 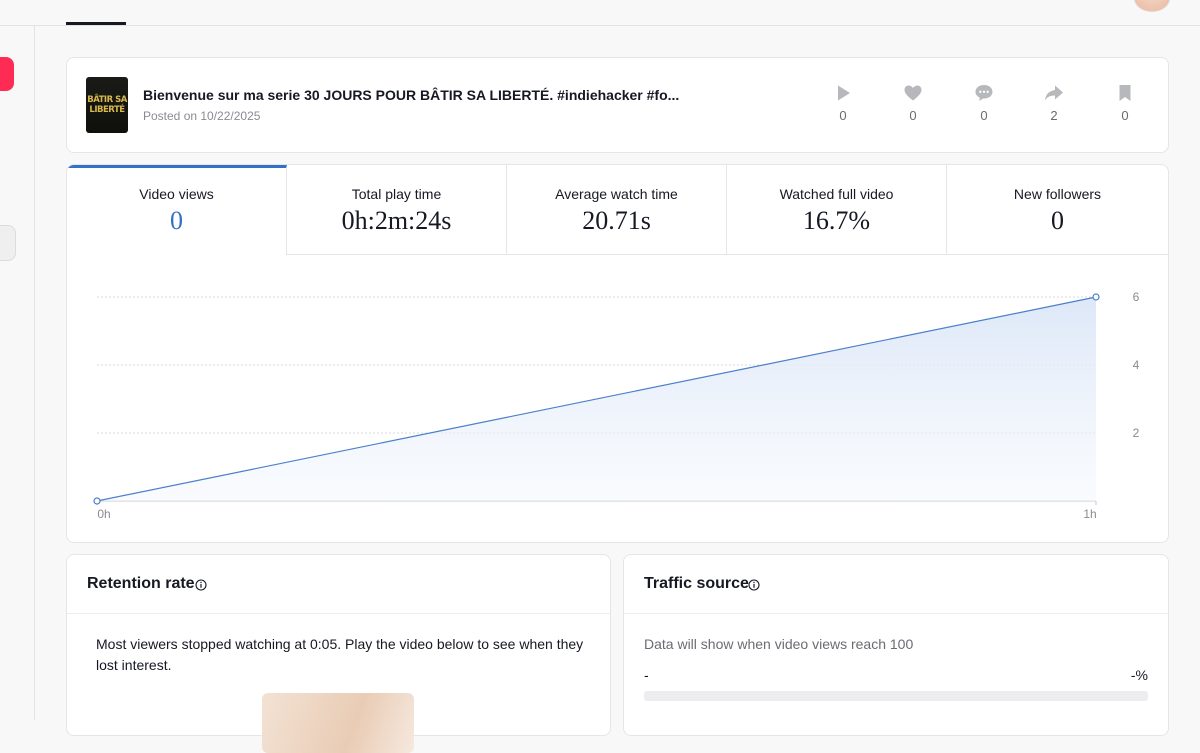 What do you see at coordinates (1136, 365) in the screenshot?
I see `y-tick-label: 4` at bounding box center [1136, 365].